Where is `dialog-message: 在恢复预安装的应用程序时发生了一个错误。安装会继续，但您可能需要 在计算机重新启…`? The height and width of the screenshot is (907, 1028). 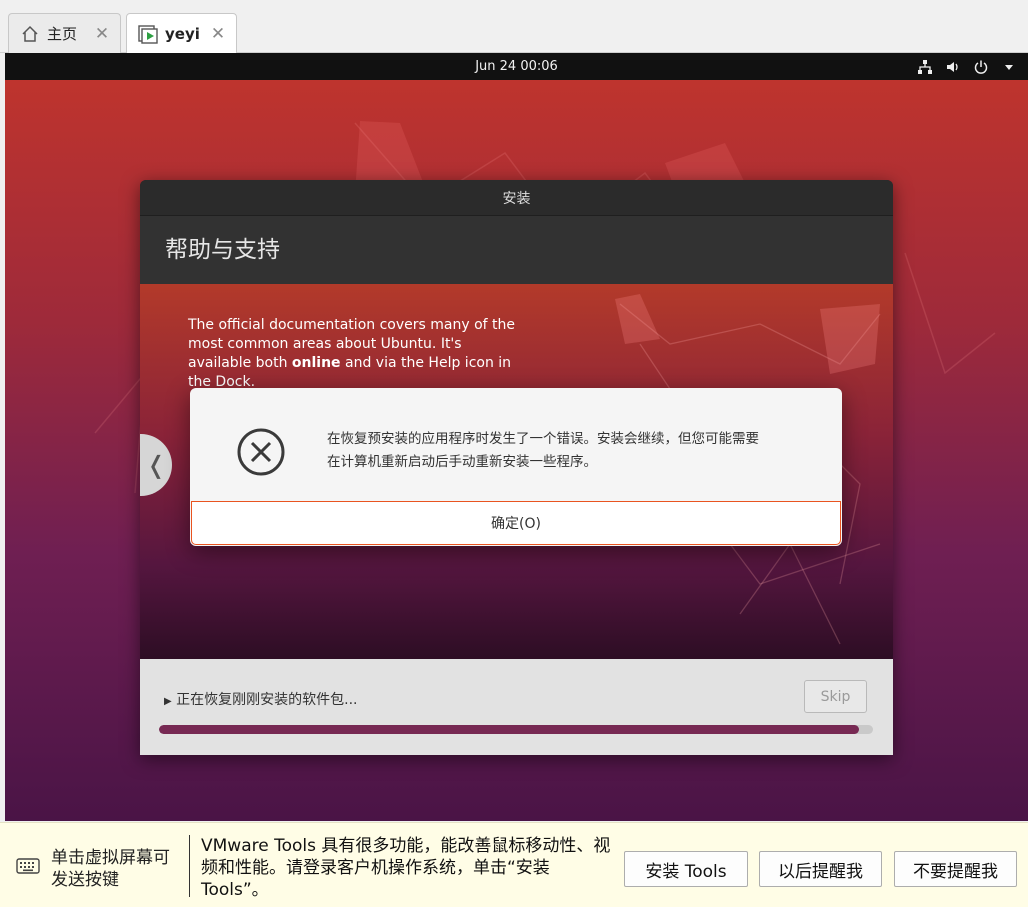 dialog-message: 在恢复预安装的应用程序时发生了一个错误。安装会继续，但您可能需要 在计算机重新启… is located at coordinates (572, 451).